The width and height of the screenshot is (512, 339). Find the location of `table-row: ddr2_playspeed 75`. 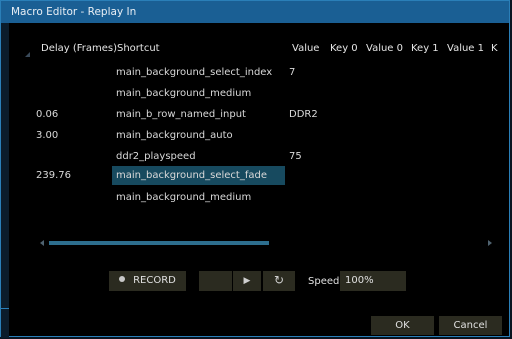

table-row: ddr2_playspeed 75 is located at coordinates (256, 157).